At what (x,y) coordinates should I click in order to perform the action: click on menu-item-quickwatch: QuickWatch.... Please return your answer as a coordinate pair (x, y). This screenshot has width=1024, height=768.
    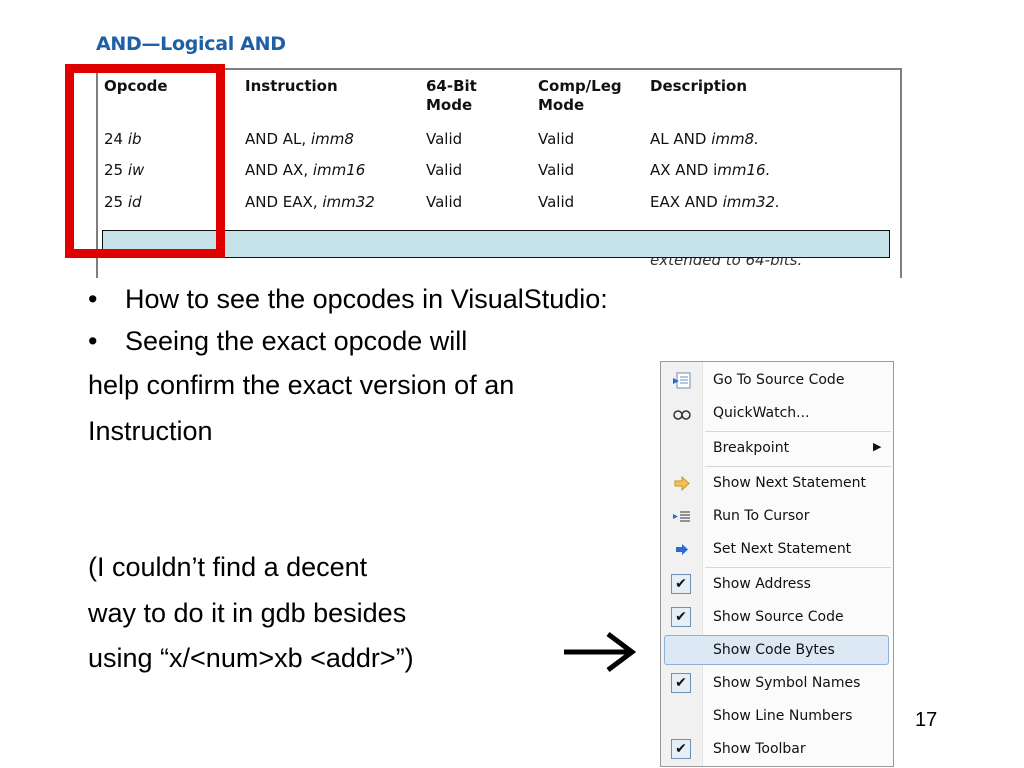
    Looking at the image, I should click on (777, 413).